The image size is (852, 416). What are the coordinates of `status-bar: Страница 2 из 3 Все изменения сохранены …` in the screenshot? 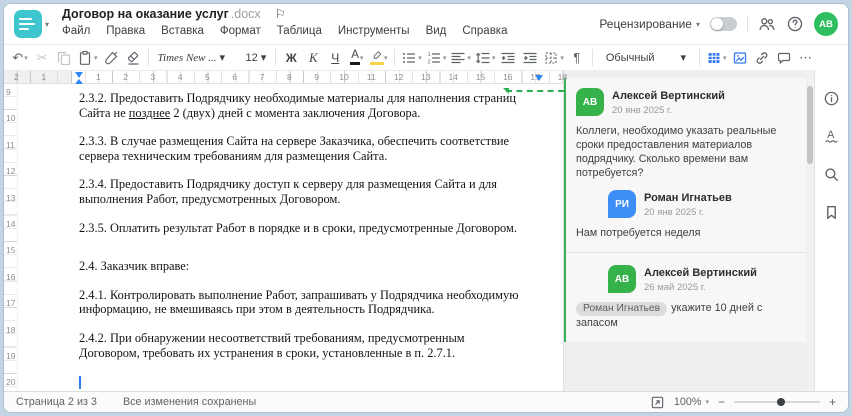 It's located at (426, 401).